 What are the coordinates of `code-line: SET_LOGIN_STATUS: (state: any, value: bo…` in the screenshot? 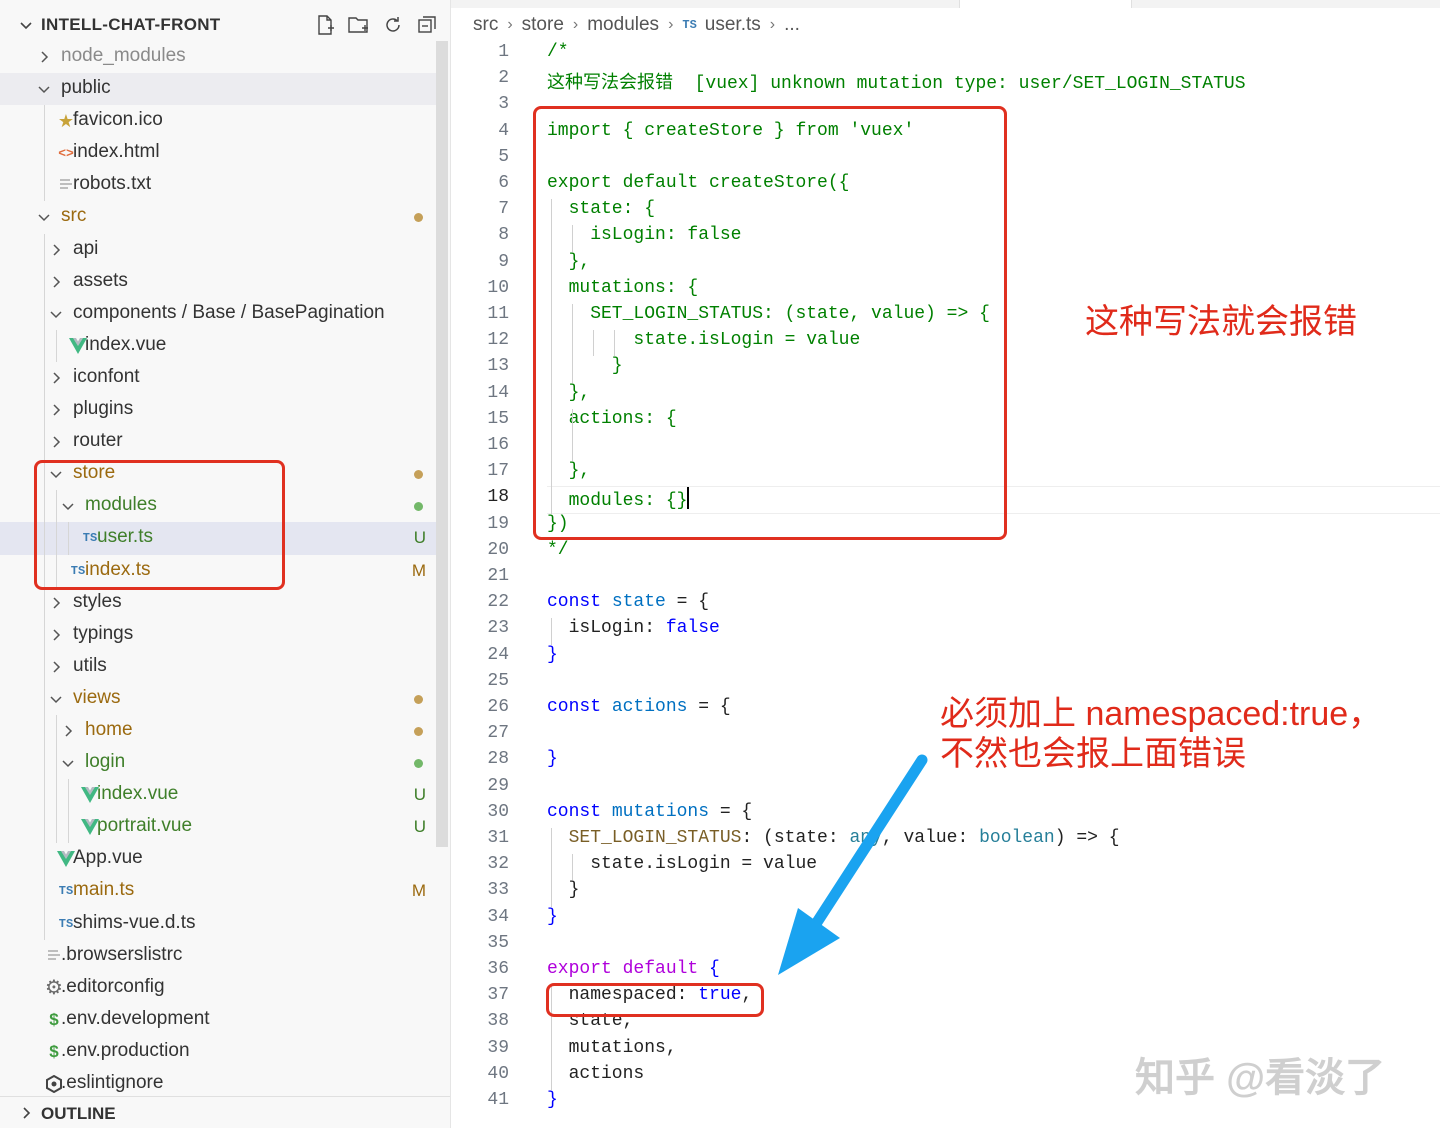 It's located at (833, 838).